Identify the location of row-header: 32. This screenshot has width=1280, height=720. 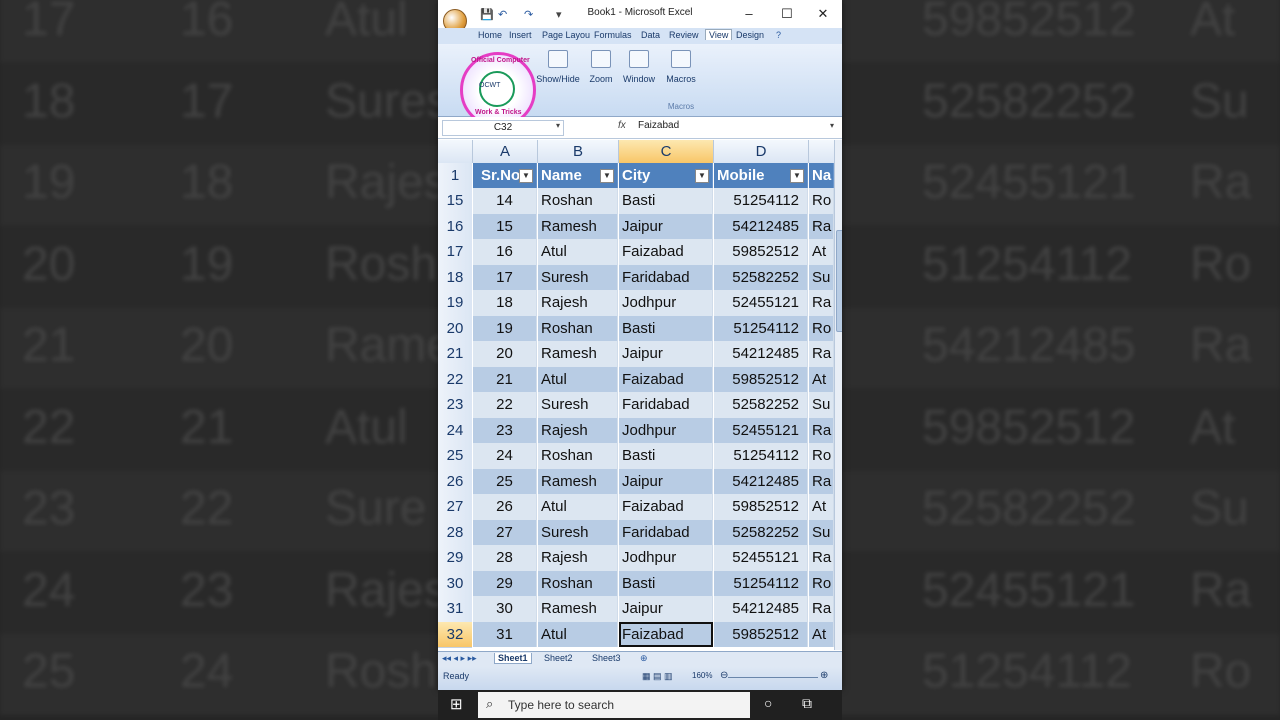
(455, 634).